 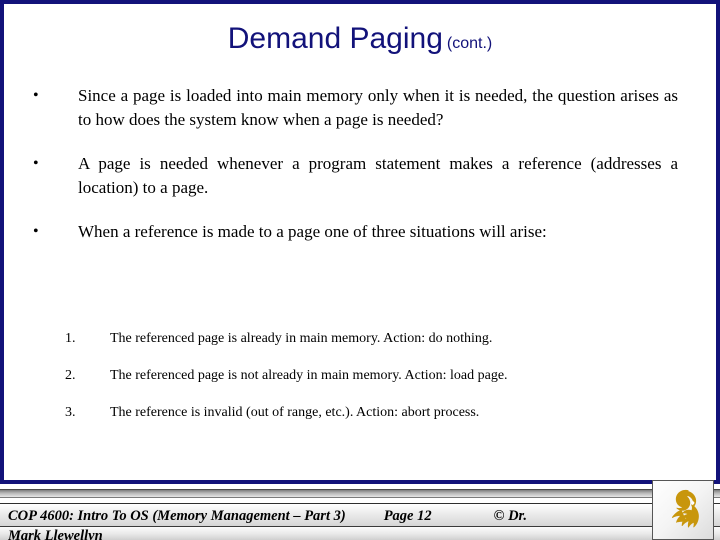 What do you see at coordinates (407, 515) in the screenshot?
I see `footer-page-number: Page 12` at bounding box center [407, 515].